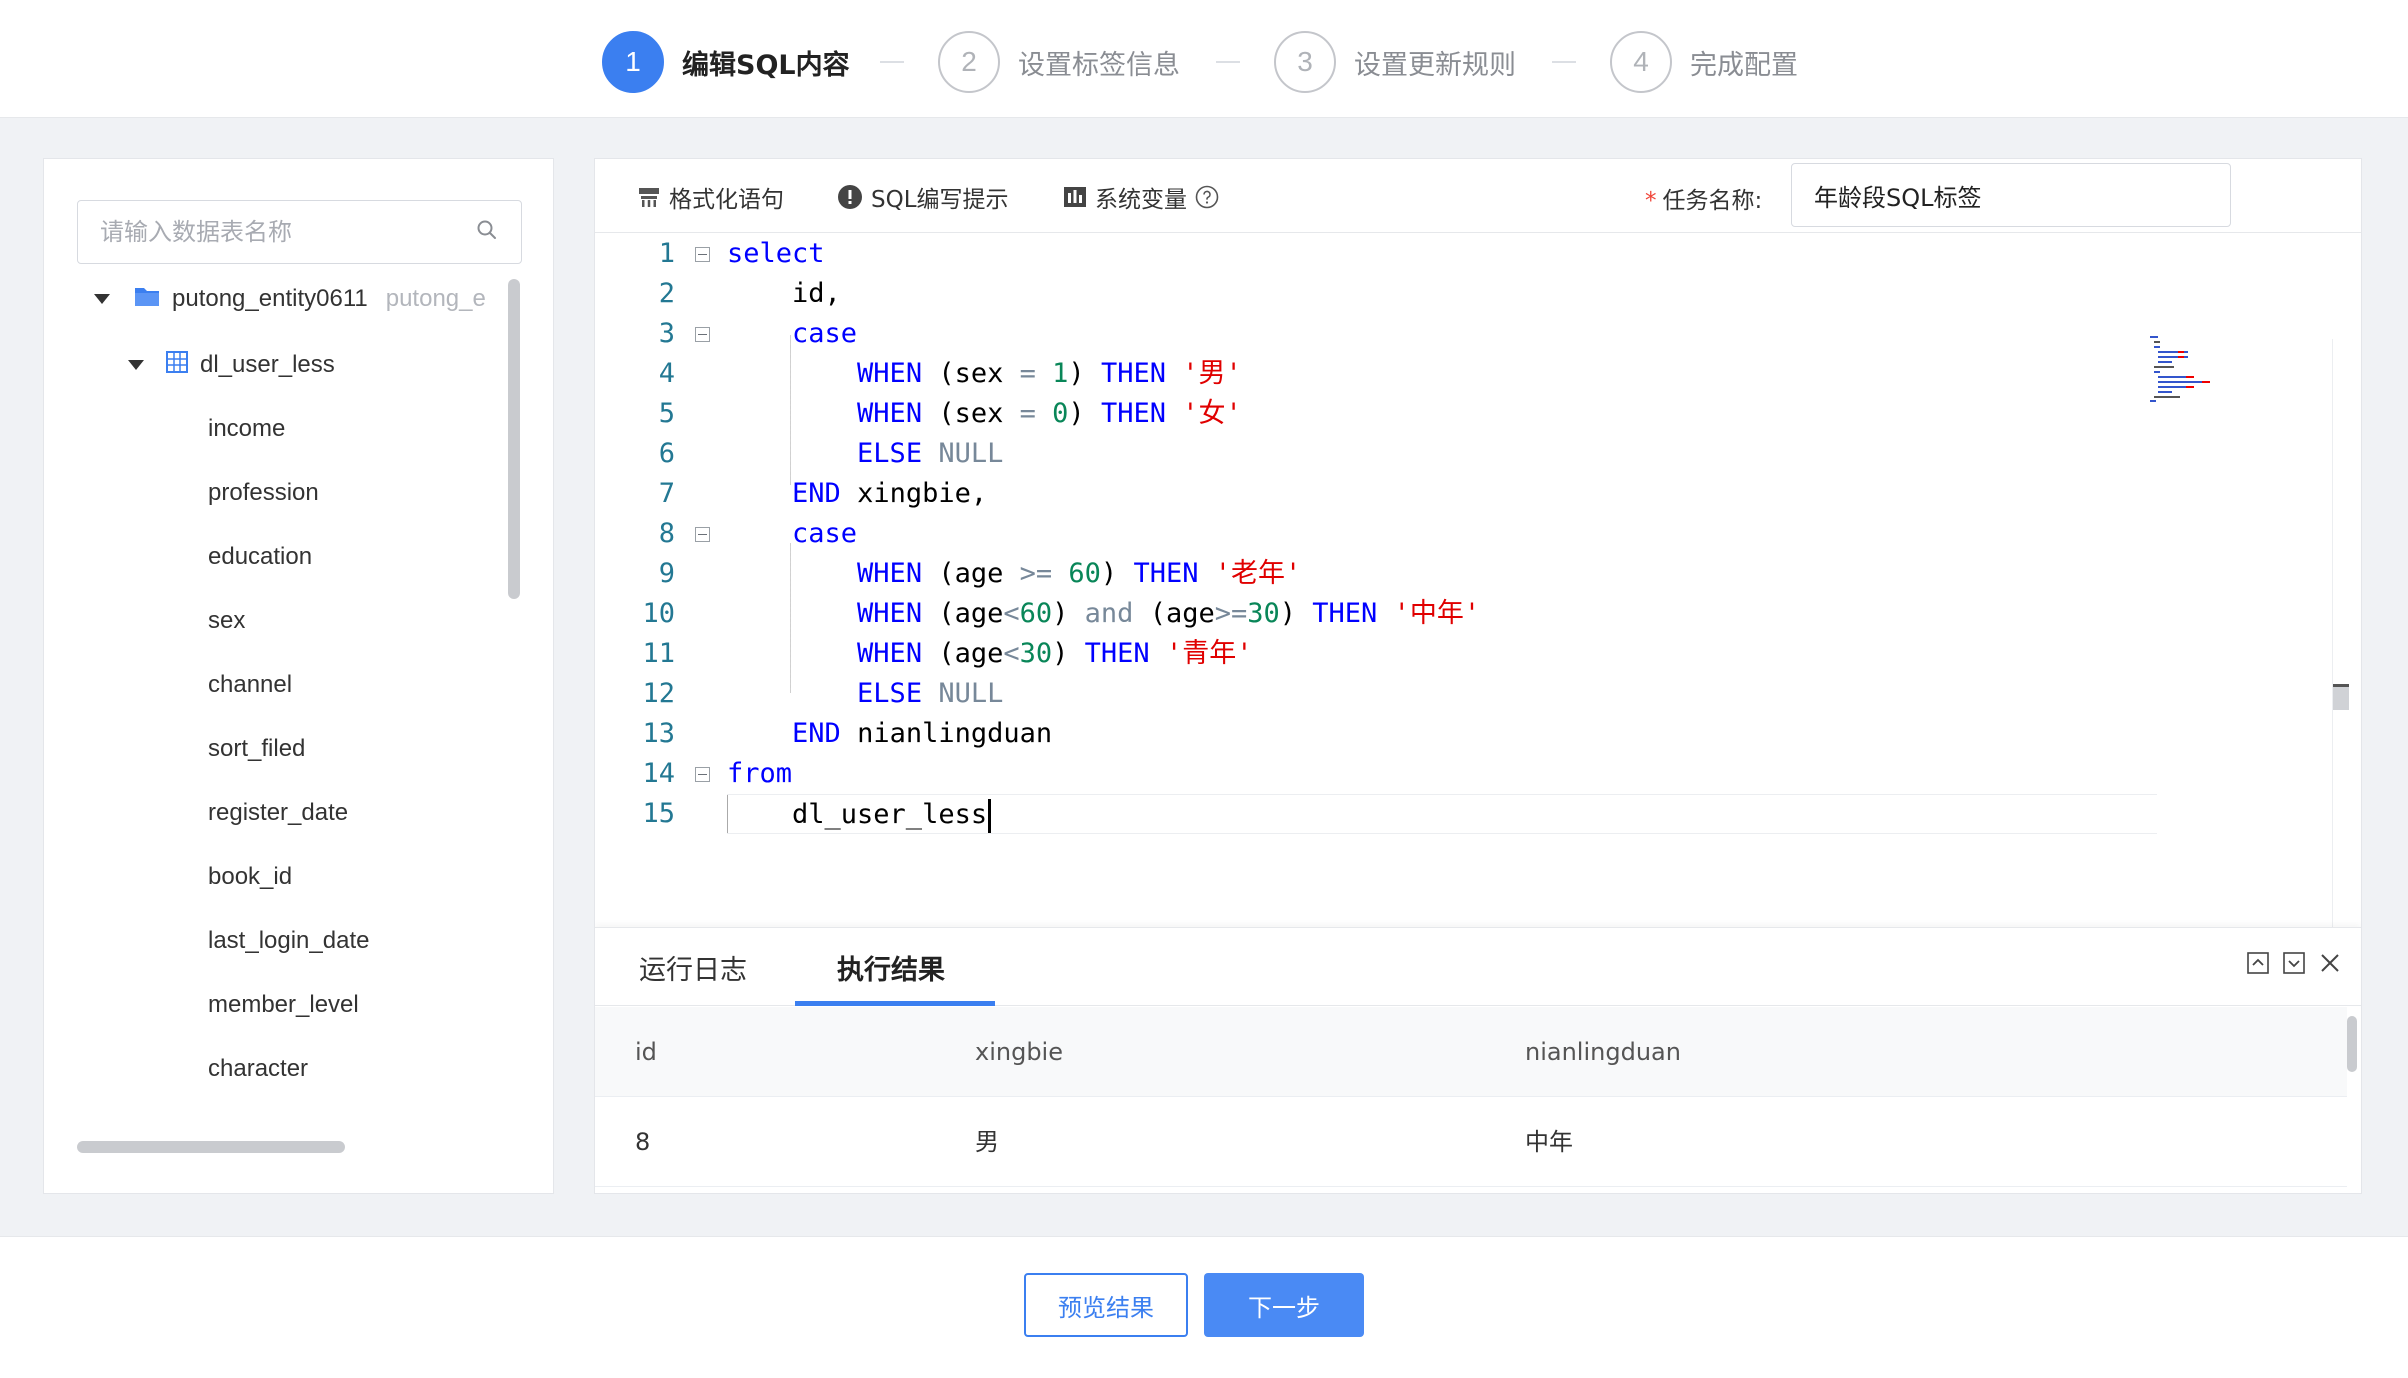  What do you see at coordinates (1375, 734) in the screenshot?
I see `code-line: 13 END nianlingduan` at bounding box center [1375, 734].